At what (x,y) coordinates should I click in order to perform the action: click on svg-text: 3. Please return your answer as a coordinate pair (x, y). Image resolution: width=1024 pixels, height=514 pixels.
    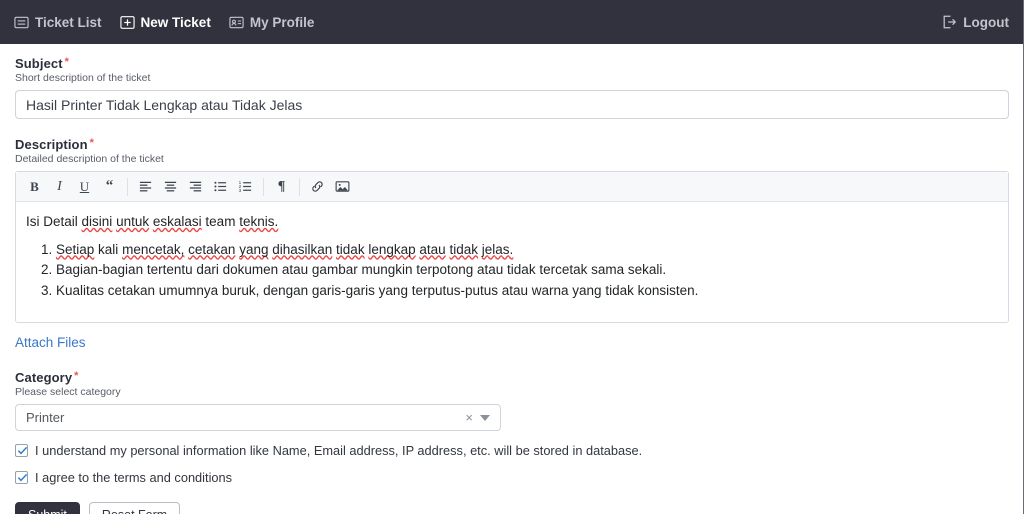
    Looking at the image, I should click on (240, 190).